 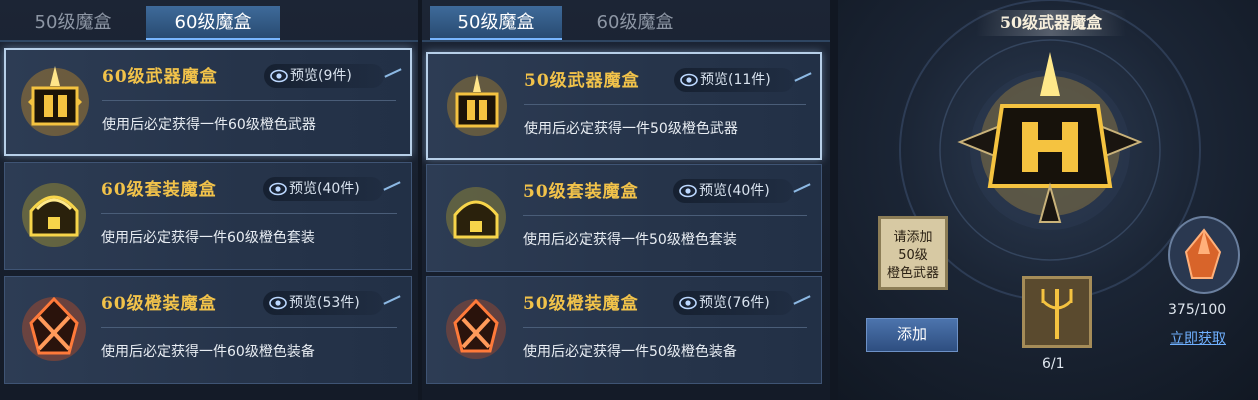 What do you see at coordinates (209, 125) in the screenshot?
I see `card-description: 使用后必定获得一件60级橙色武器` at bounding box center [209, 125].